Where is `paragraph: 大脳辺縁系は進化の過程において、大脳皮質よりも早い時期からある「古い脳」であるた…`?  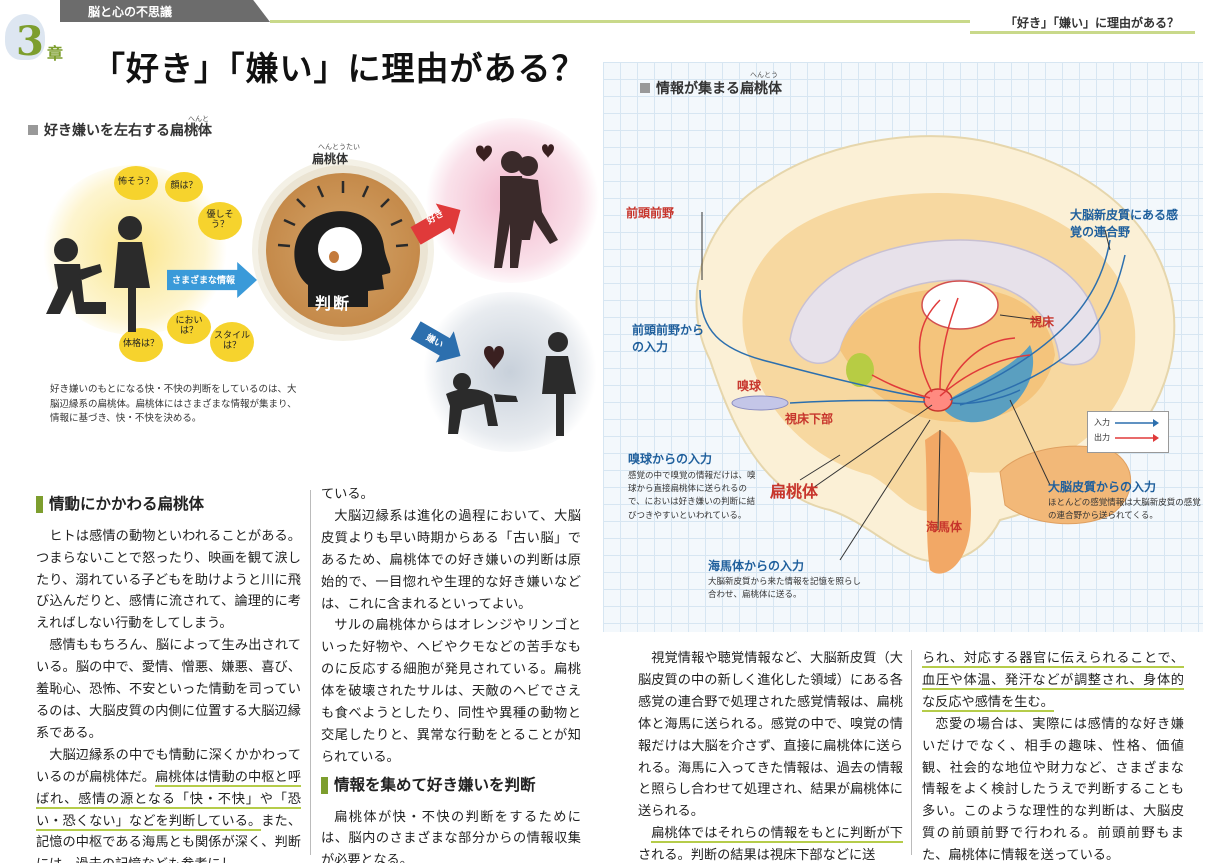 paragraph: 大脳辺縁系は進化の過程において、大脳皮質よりも早い時期からある「古い脳」であるた… is located at coordinates (451, 560).